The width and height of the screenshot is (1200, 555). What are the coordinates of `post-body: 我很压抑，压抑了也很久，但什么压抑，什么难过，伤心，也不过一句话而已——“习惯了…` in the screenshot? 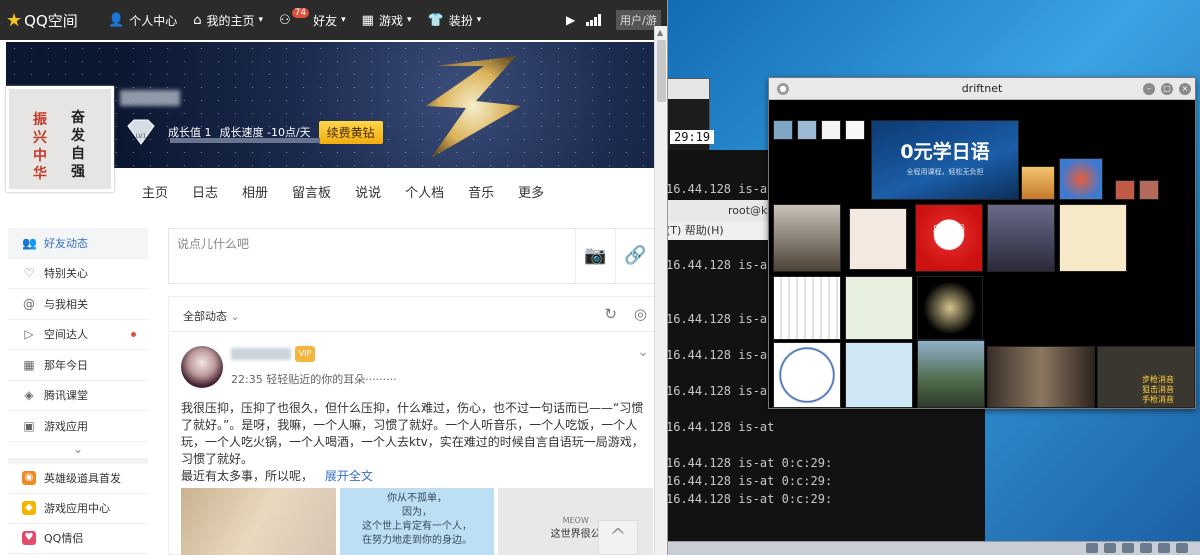 It's located at (412, 433).